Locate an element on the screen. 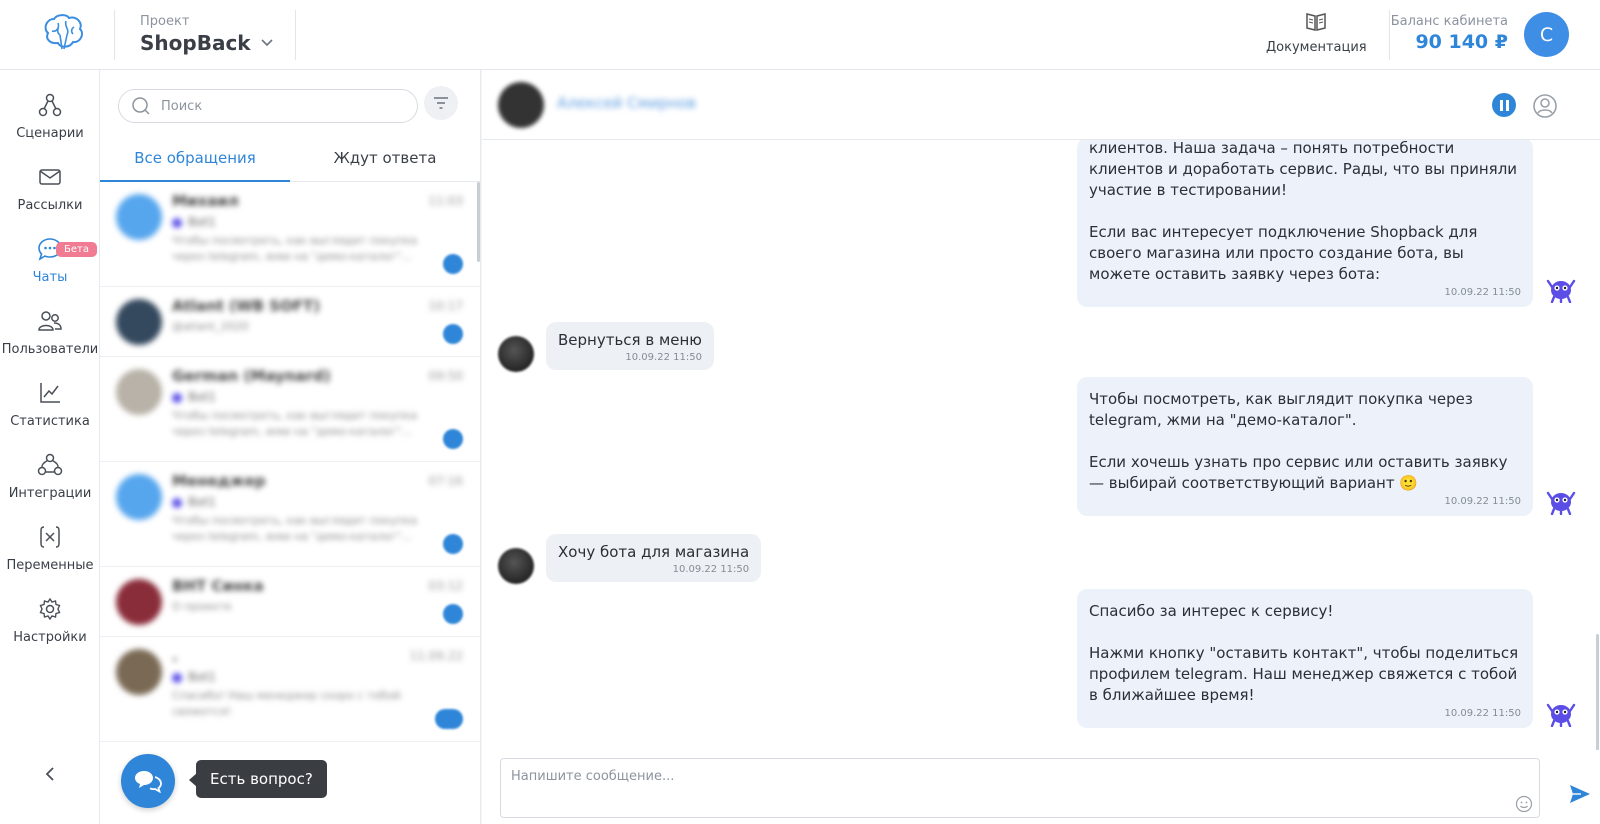 The image size is (1600, 824). chat-name: Михаил is located at coordinates (205, 201).